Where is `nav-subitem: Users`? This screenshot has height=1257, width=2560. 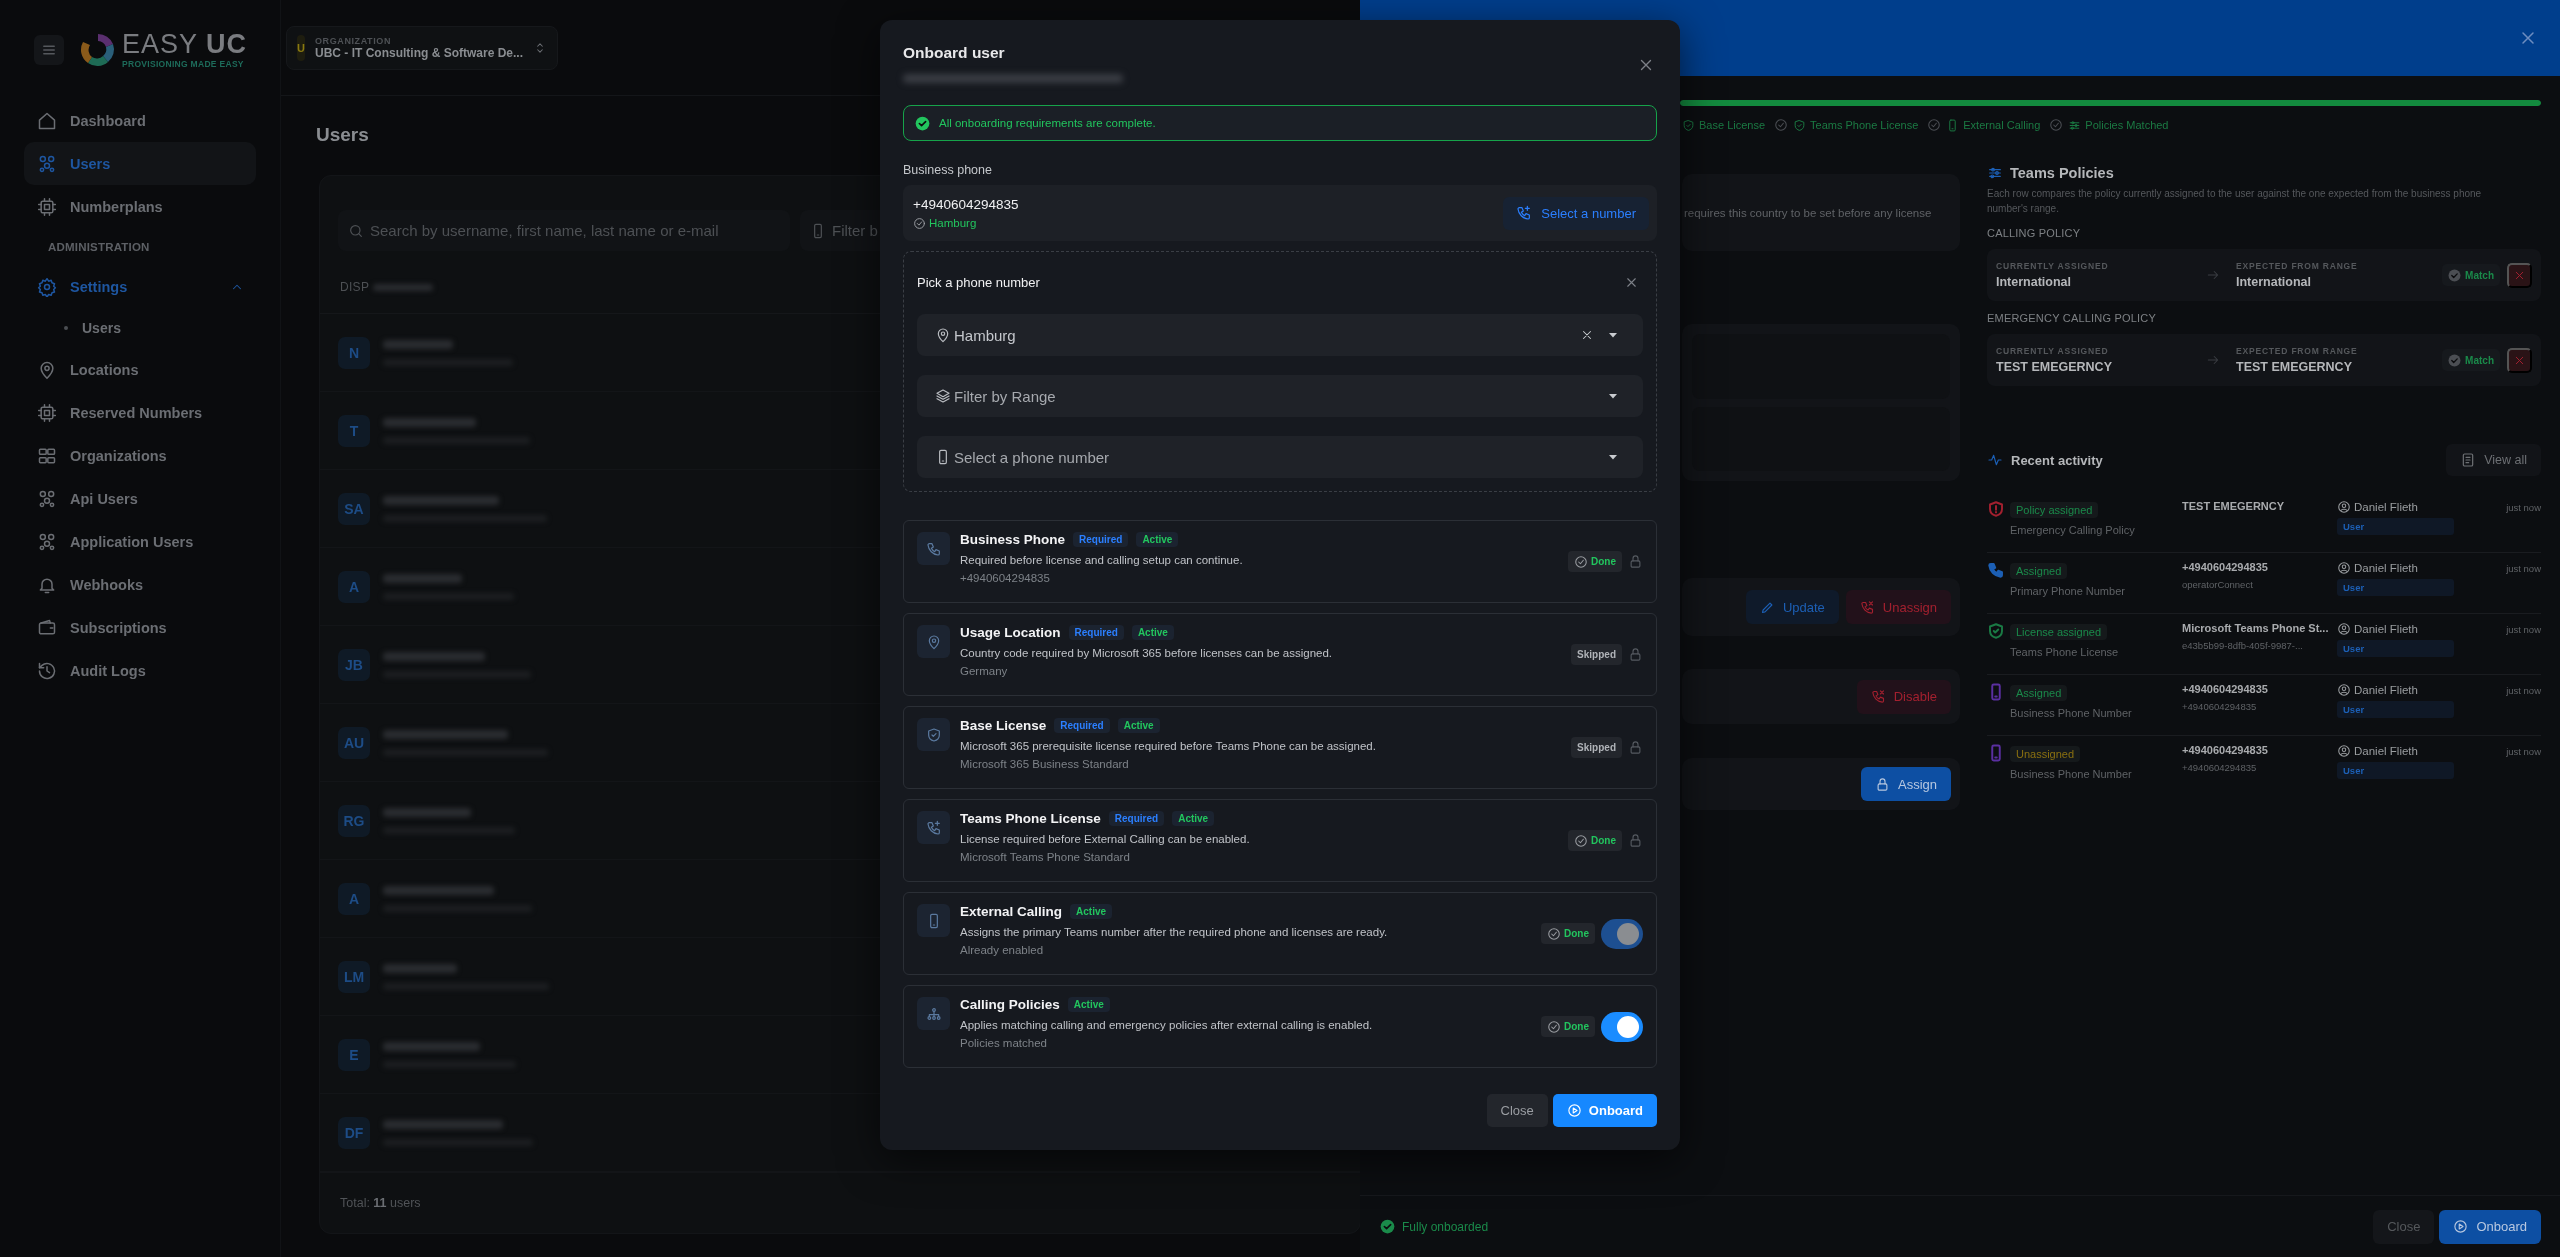
nav-subitem: Users is located at coordinates (140, 328).